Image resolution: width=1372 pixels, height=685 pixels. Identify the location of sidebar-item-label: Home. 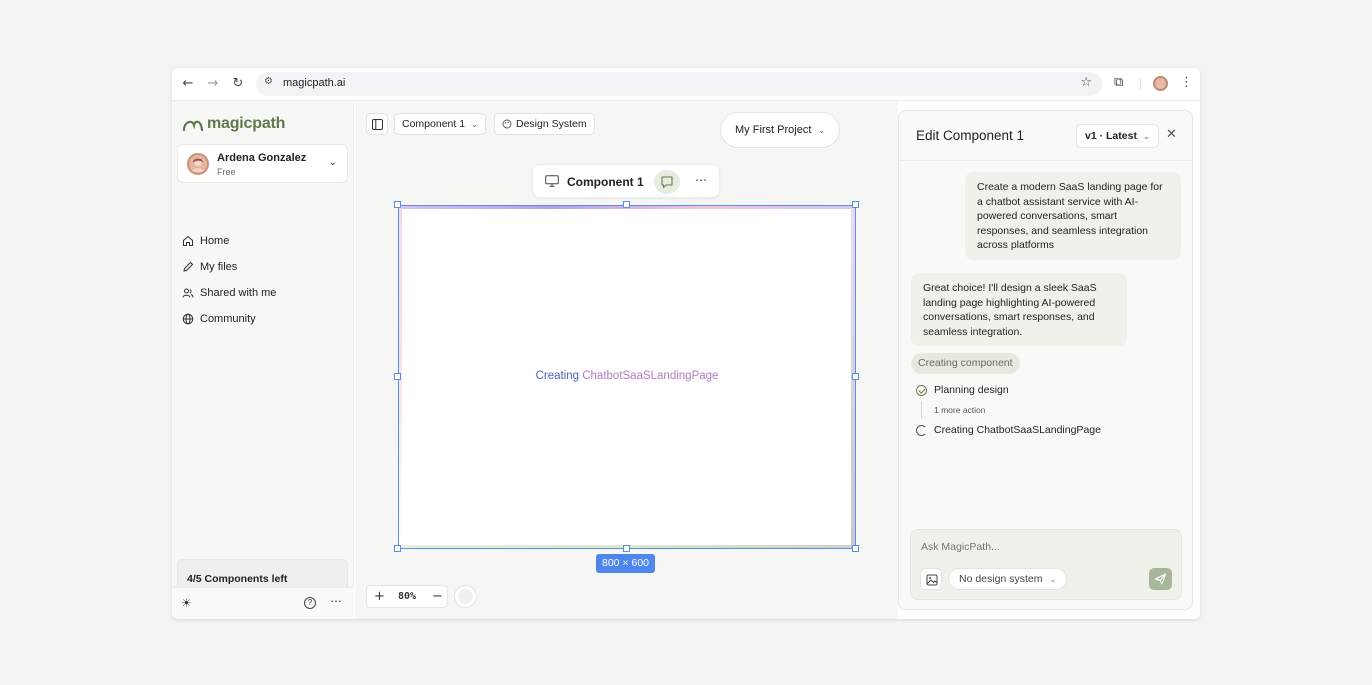
(215, 241).